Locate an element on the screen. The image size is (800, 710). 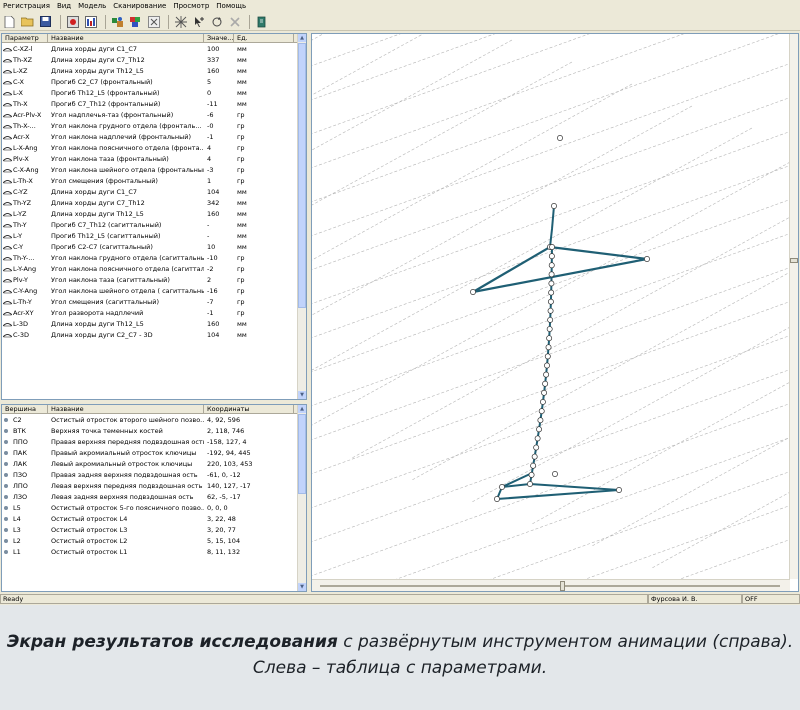
menu-item-0: Регистрация is located at coordinates (26, 6).